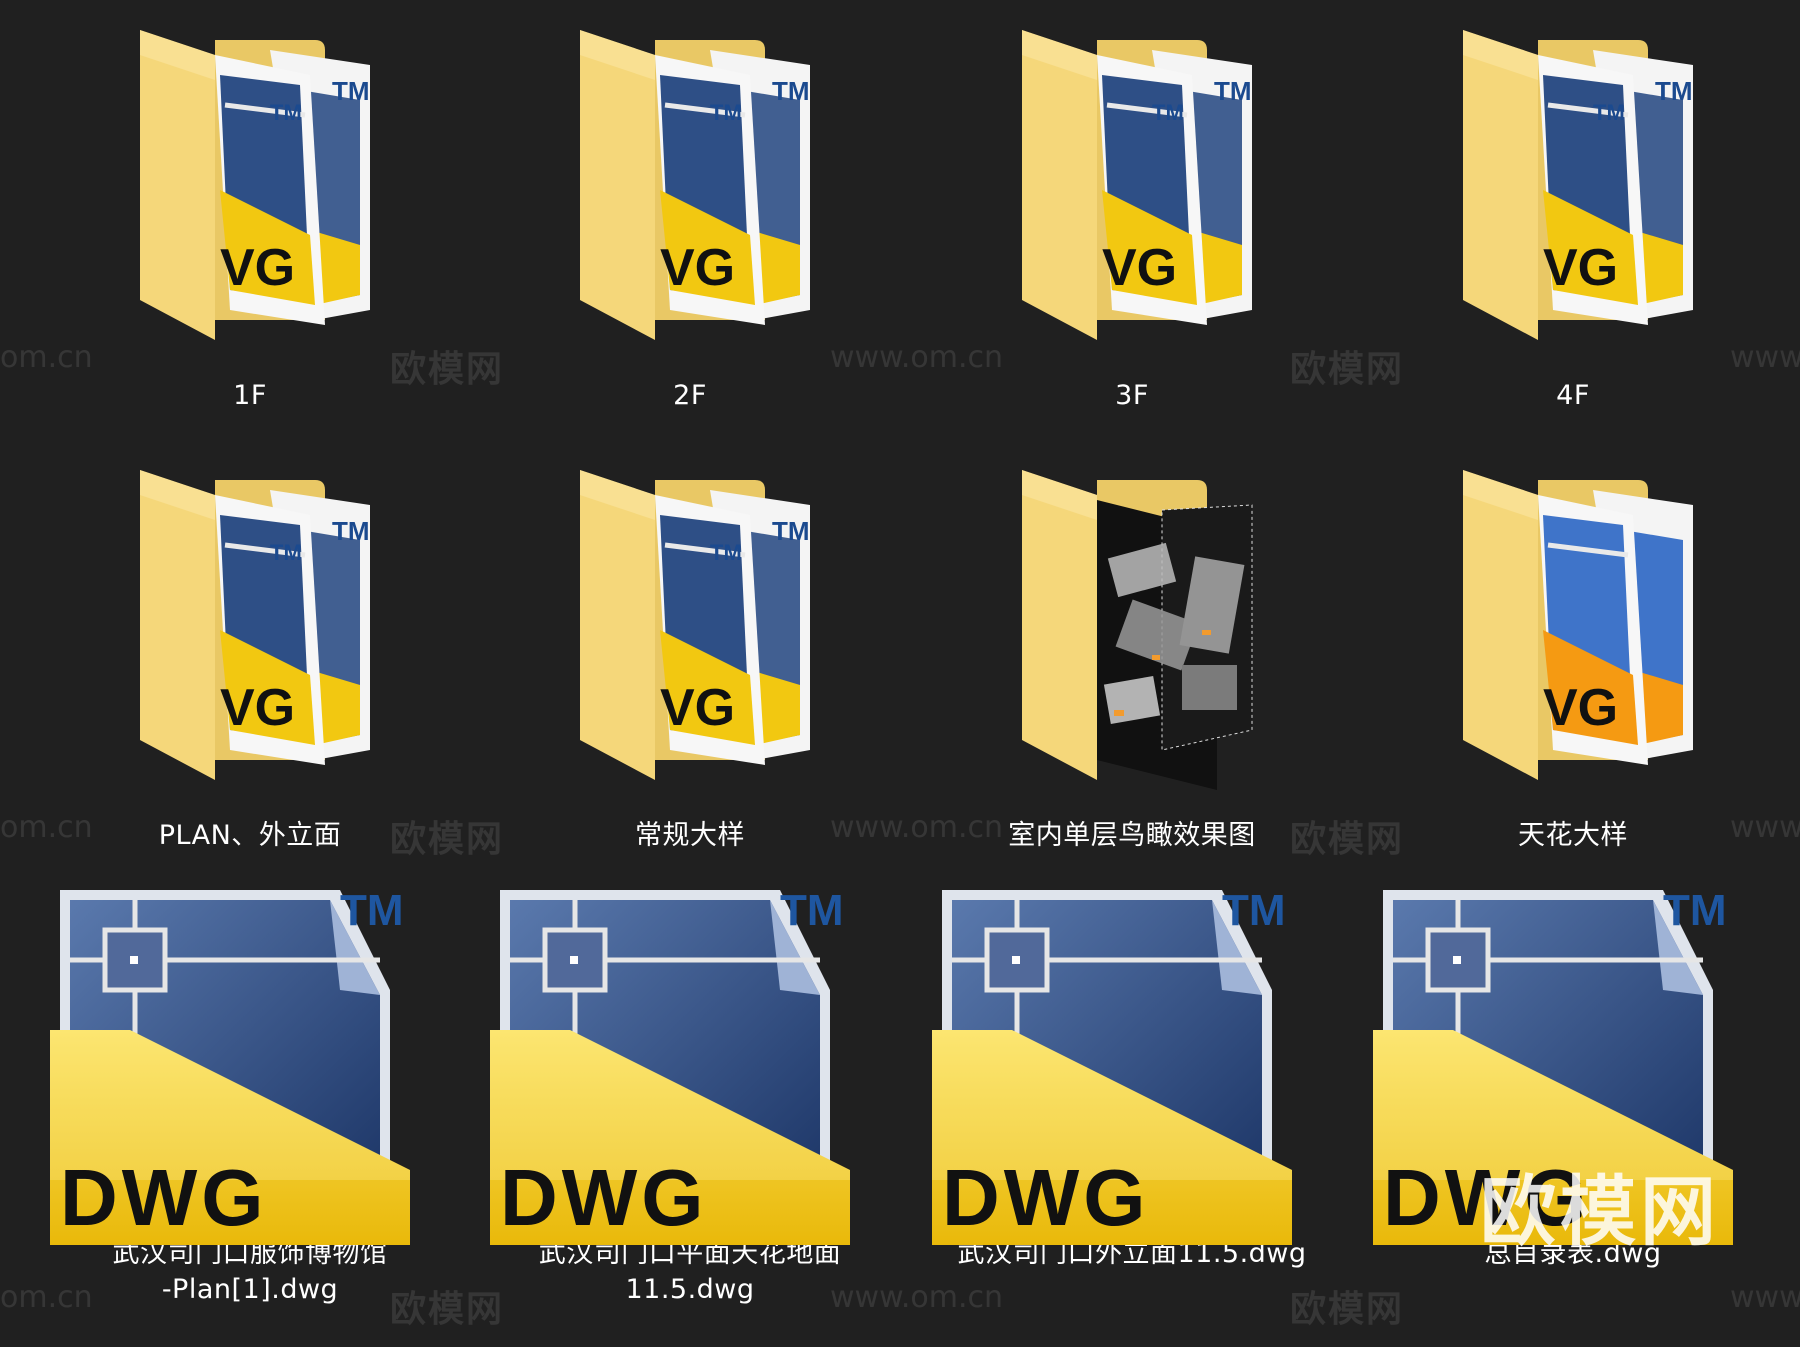  Describe the element at coordinates (1132, 395) in the screenshot. I see `folder-label: 3F` at that location.